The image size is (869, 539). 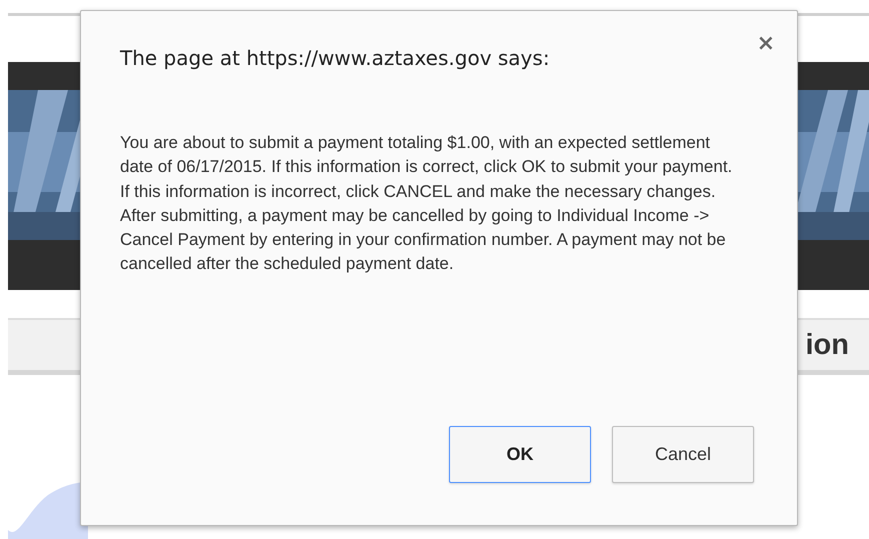 I want to click on page-heading: ion, so click(x=827, y=345).